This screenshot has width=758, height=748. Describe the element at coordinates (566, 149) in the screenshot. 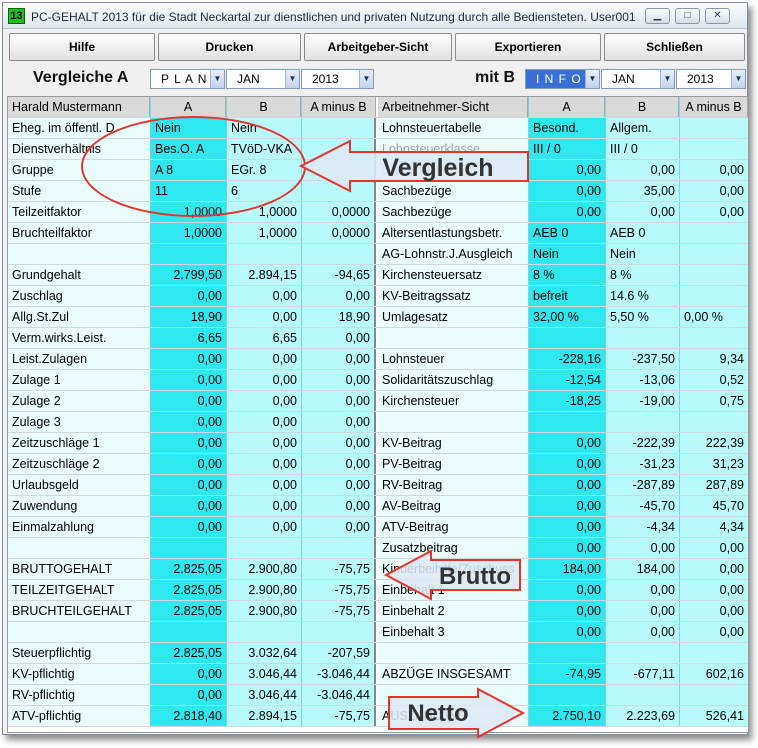

I see `value-a: III / 0` at that location.